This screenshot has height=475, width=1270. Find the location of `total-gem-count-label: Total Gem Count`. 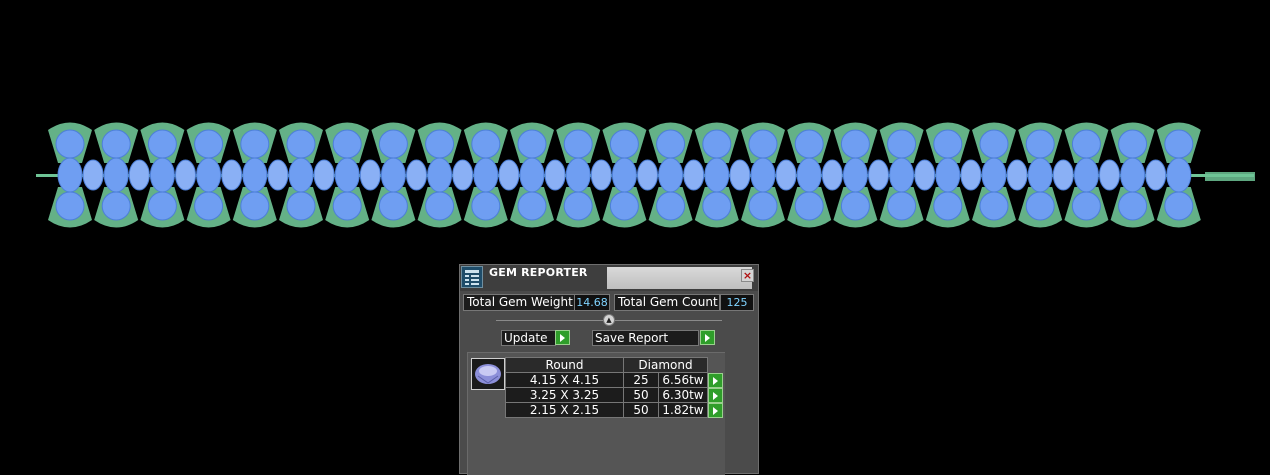

total-gem-count-label: Total Gem Count is located at coordinates (667, 302).